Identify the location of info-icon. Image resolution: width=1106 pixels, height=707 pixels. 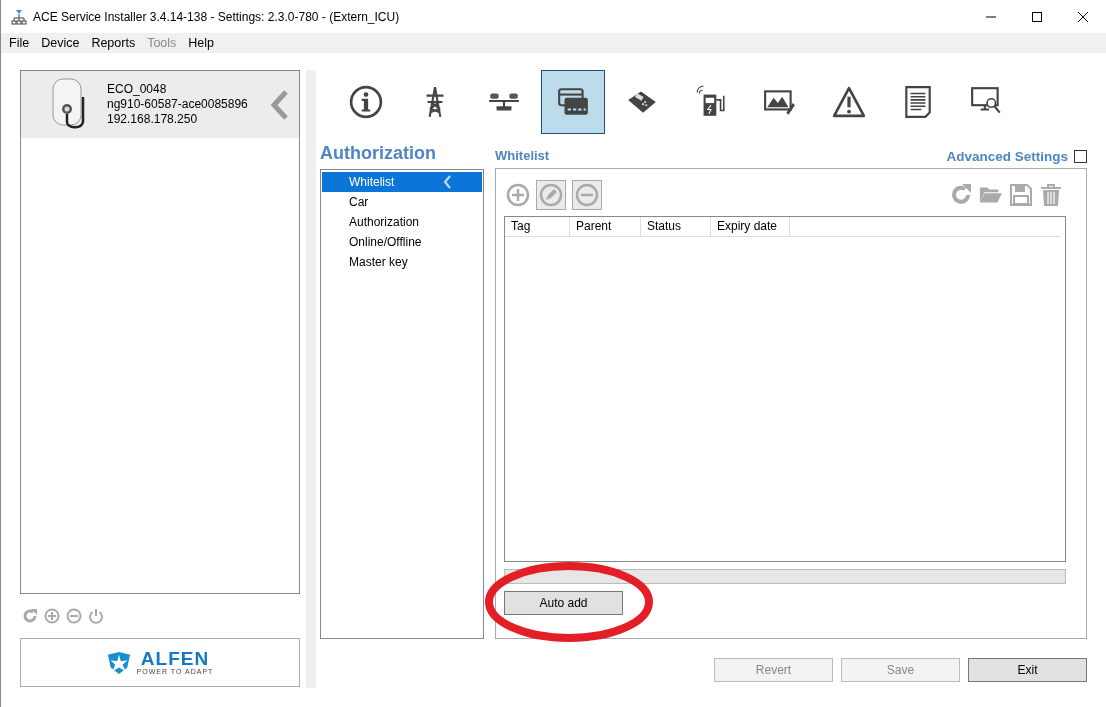
(366, 102).